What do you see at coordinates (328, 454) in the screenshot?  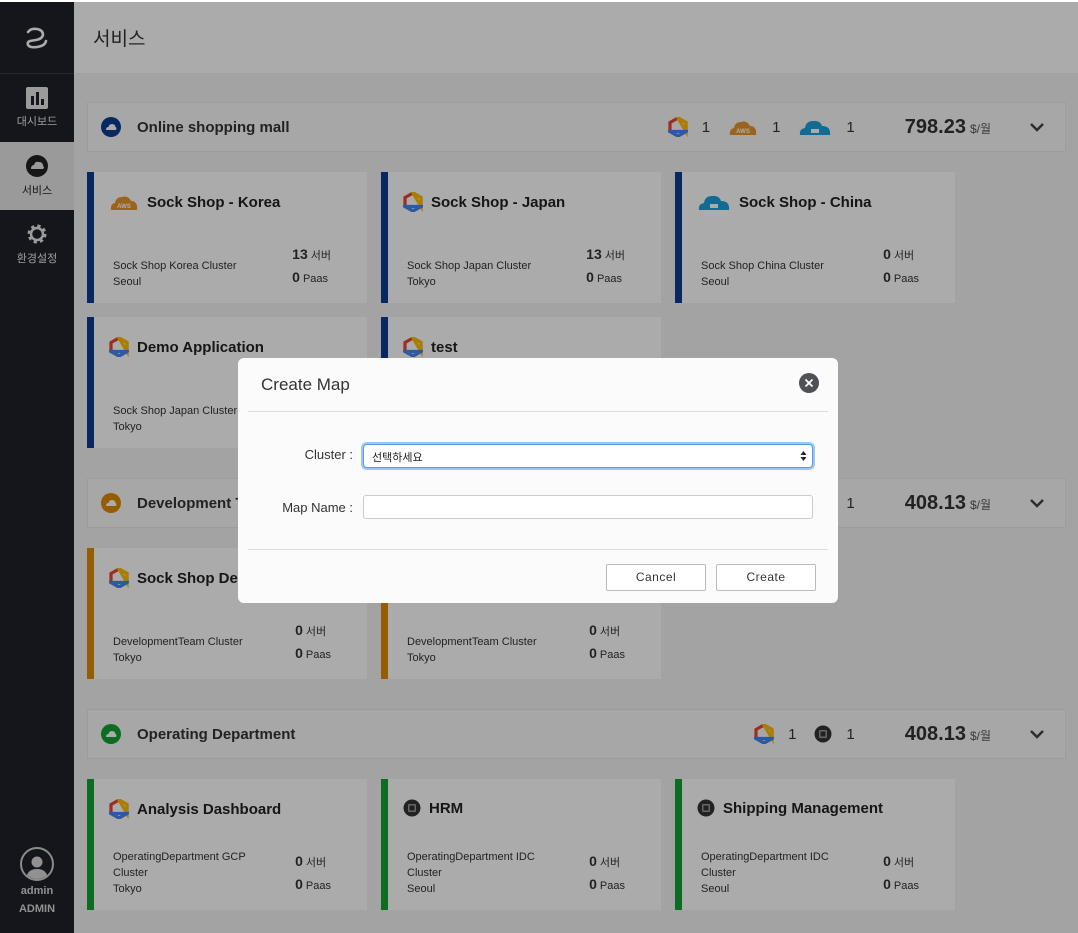 I see `cluster-label: Cluster :` at bounding box center [328, 454].